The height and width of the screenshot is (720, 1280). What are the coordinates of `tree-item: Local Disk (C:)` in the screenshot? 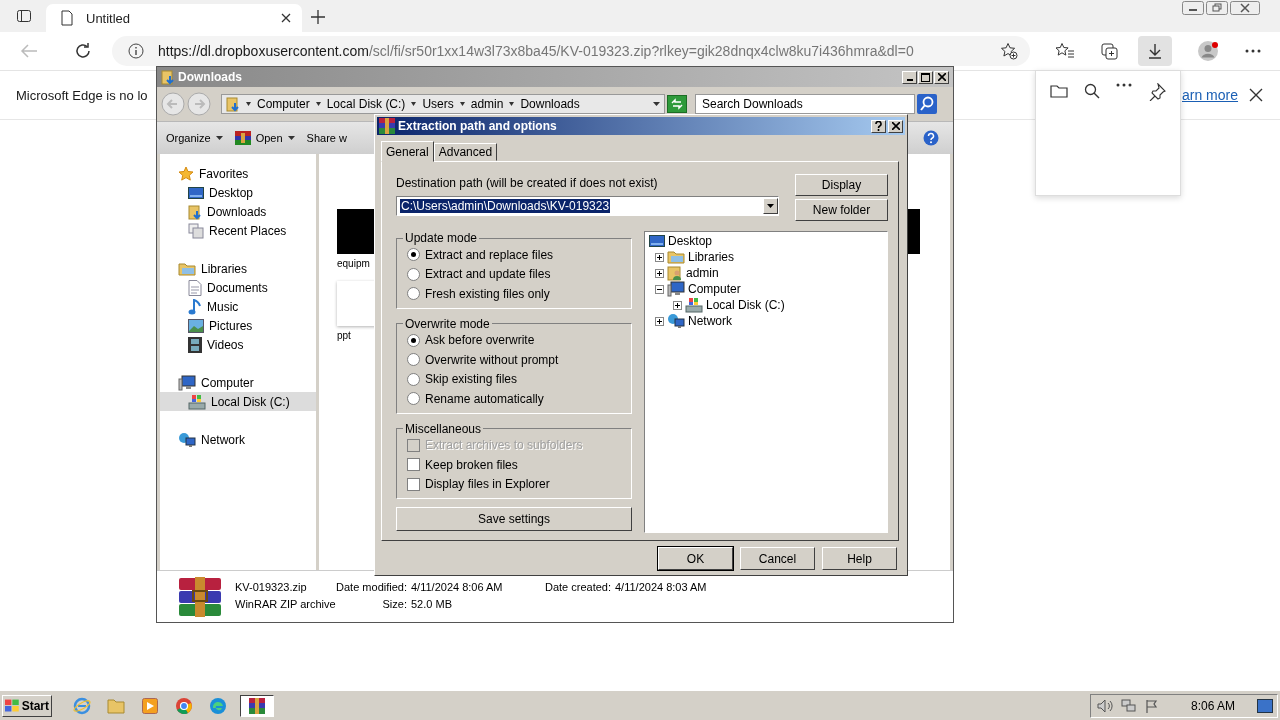 It's located at (745, 305).